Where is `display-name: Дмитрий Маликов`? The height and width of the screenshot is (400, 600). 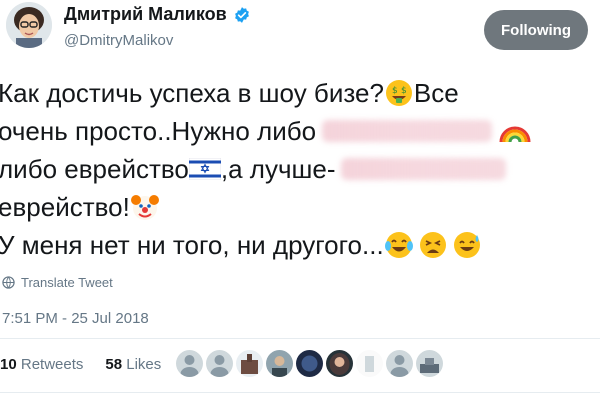 display-name: Дмитрий Маликов is located at coordinates (157, 14).